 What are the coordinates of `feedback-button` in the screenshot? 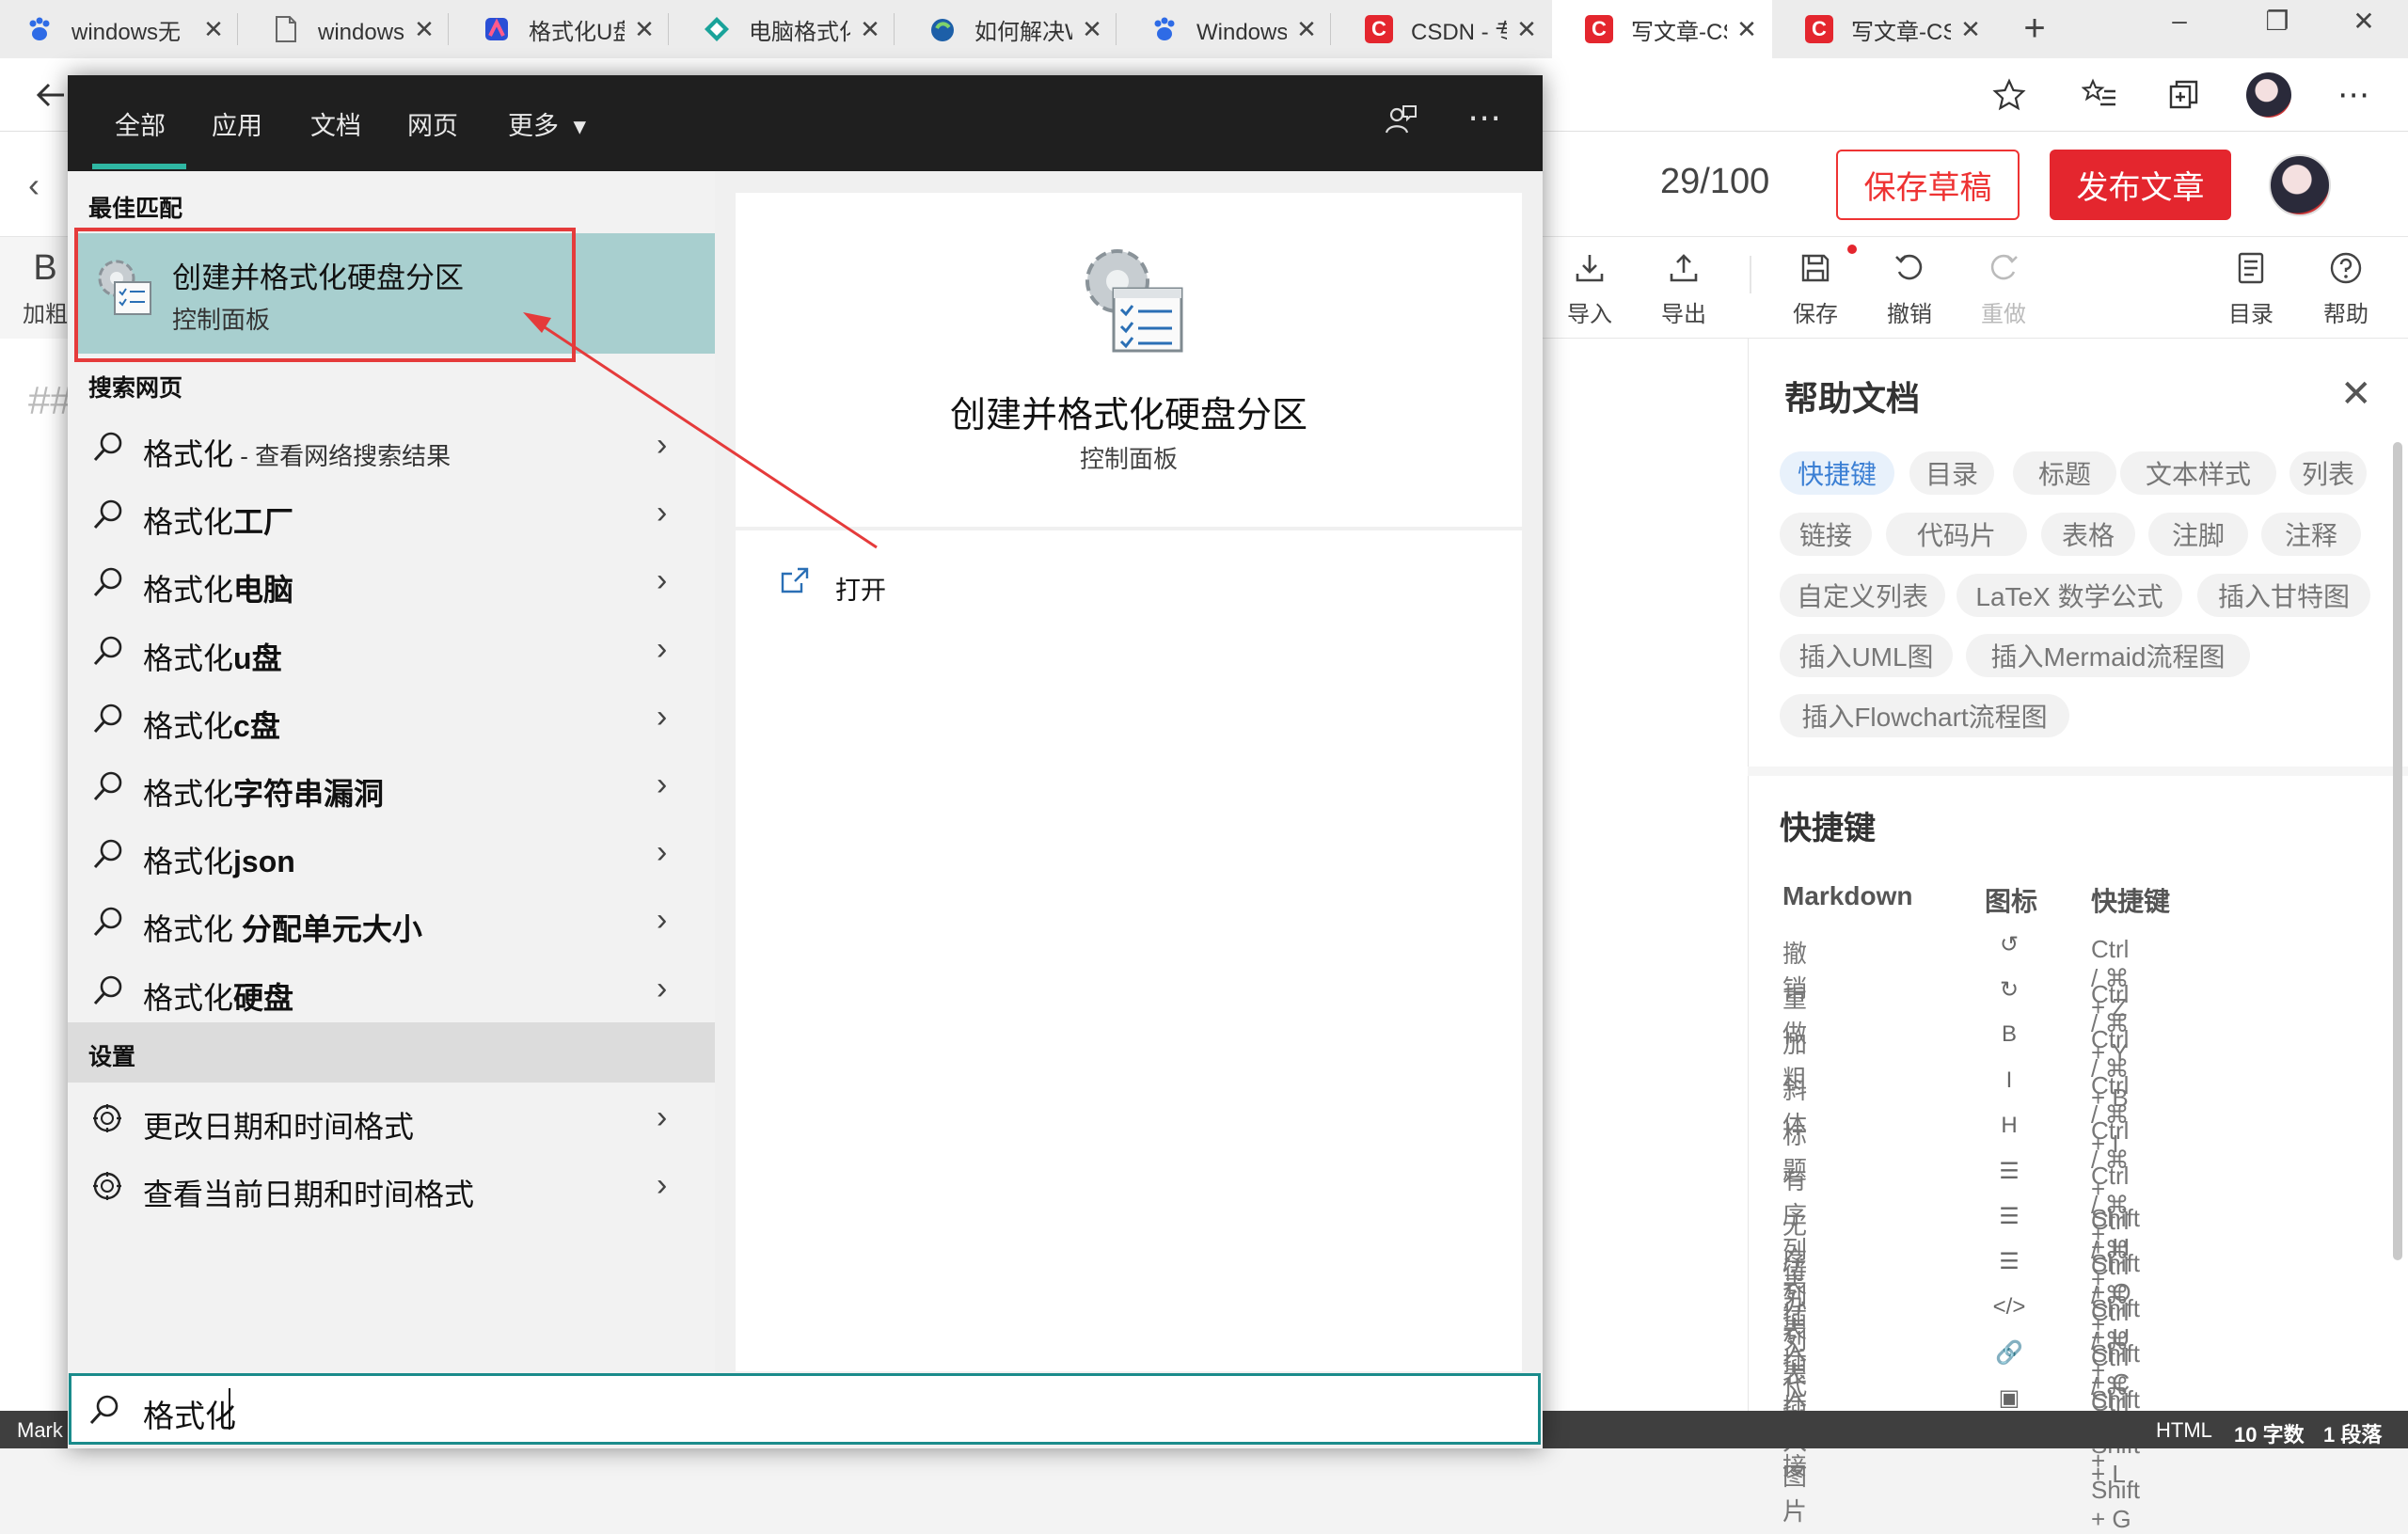 It's located at (1400, 122).